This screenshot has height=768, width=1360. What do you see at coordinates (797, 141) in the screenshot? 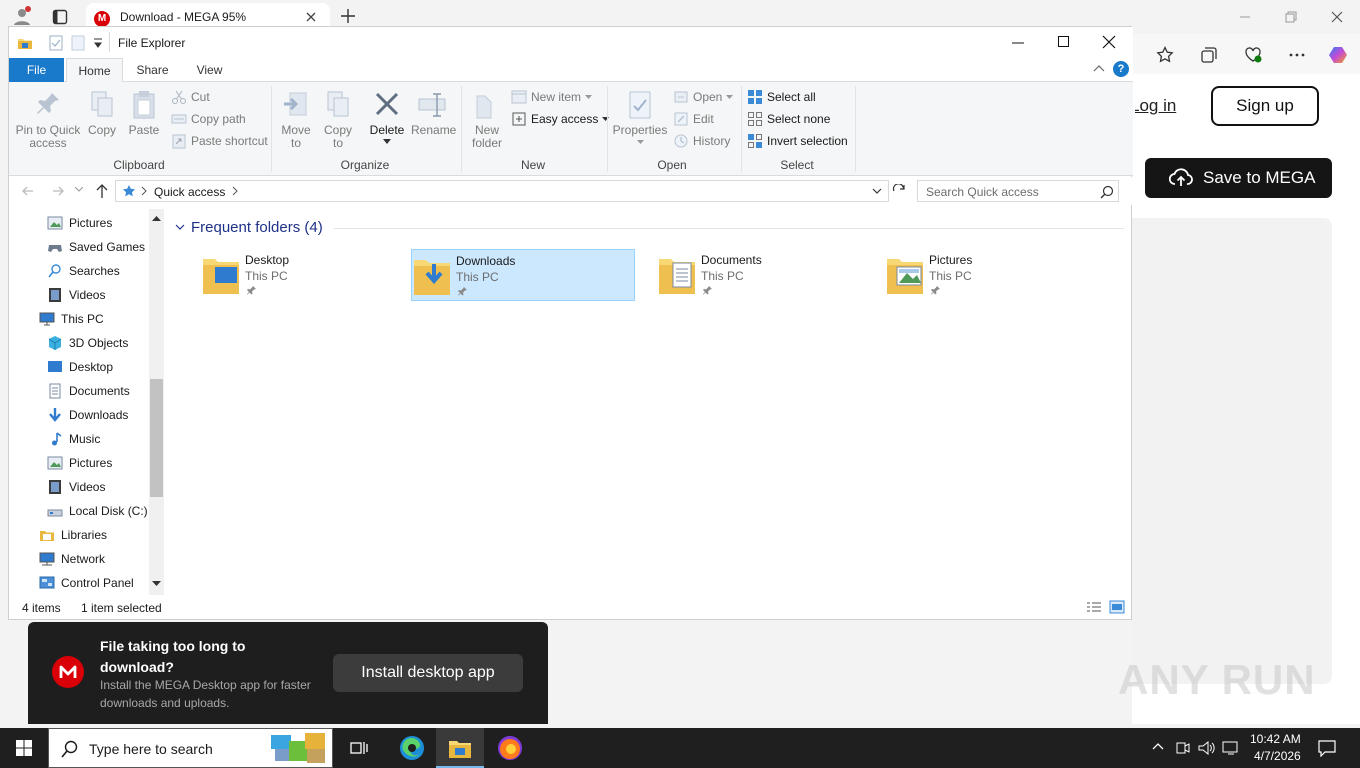
I see `invert-selection-button: Invert selection` at bounding box center [797, 141].